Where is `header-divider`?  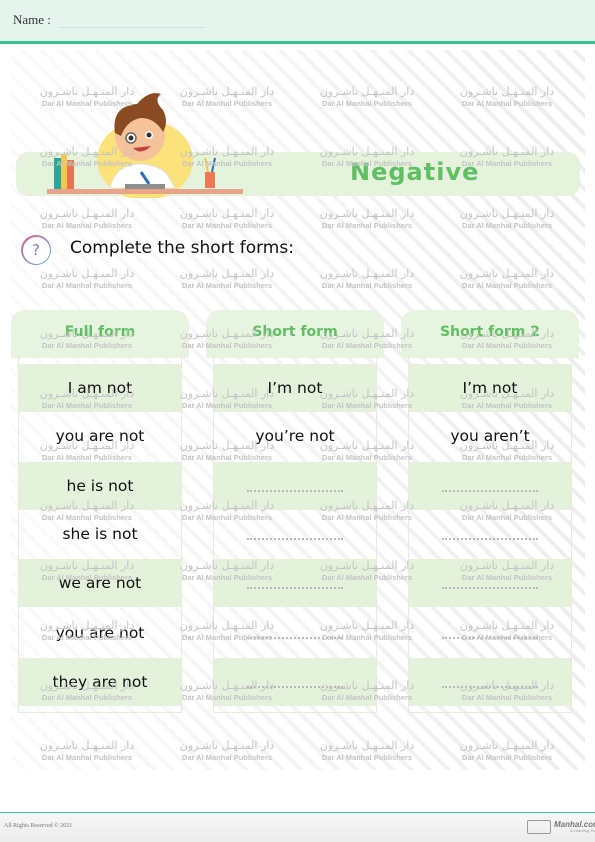
header-divider is located at coordinates (297, 42).